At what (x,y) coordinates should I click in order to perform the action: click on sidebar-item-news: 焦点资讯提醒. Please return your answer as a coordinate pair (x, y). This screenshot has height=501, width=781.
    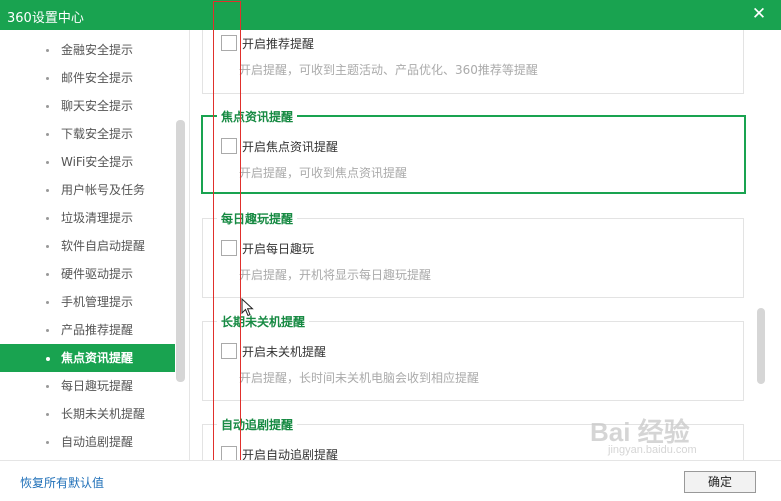
    Looking at the image, I should click on (87, 358).